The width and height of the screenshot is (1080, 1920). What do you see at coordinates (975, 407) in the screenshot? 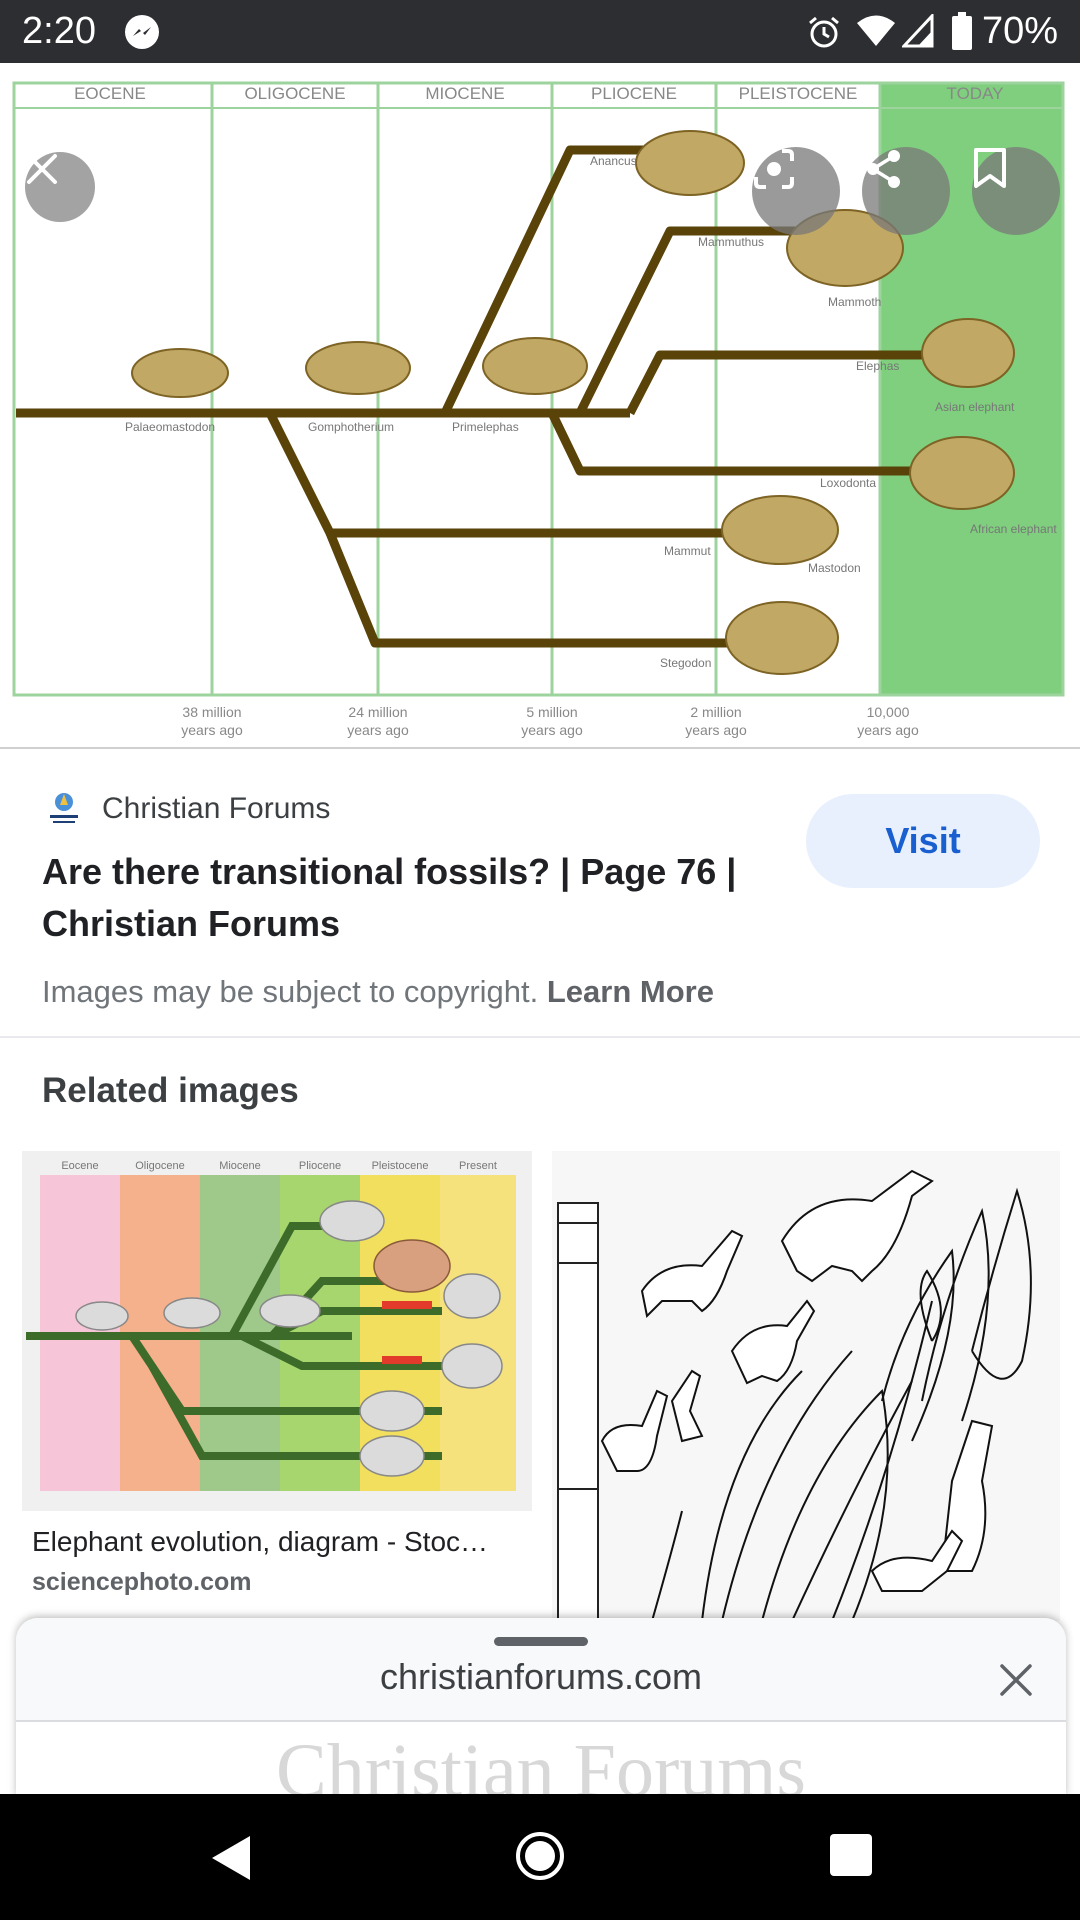
I see `species-label: Asian elephant` at bounding box center [975, 407].